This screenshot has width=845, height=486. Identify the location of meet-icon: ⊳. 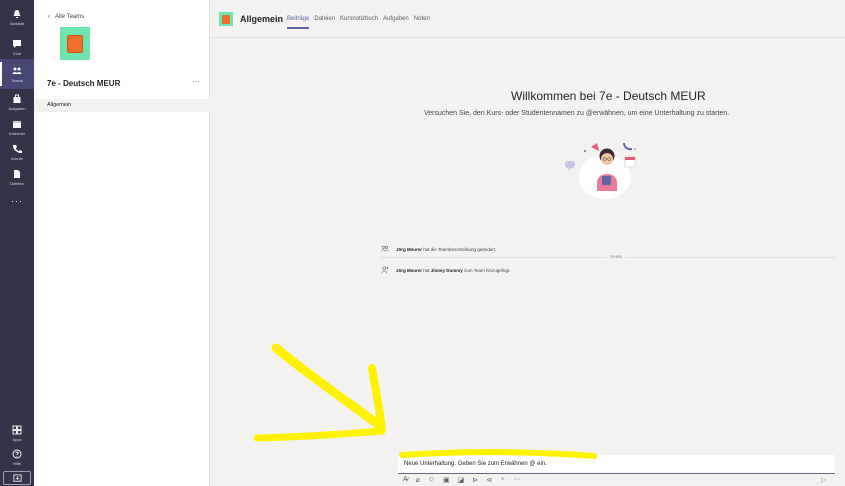
(475, 480).